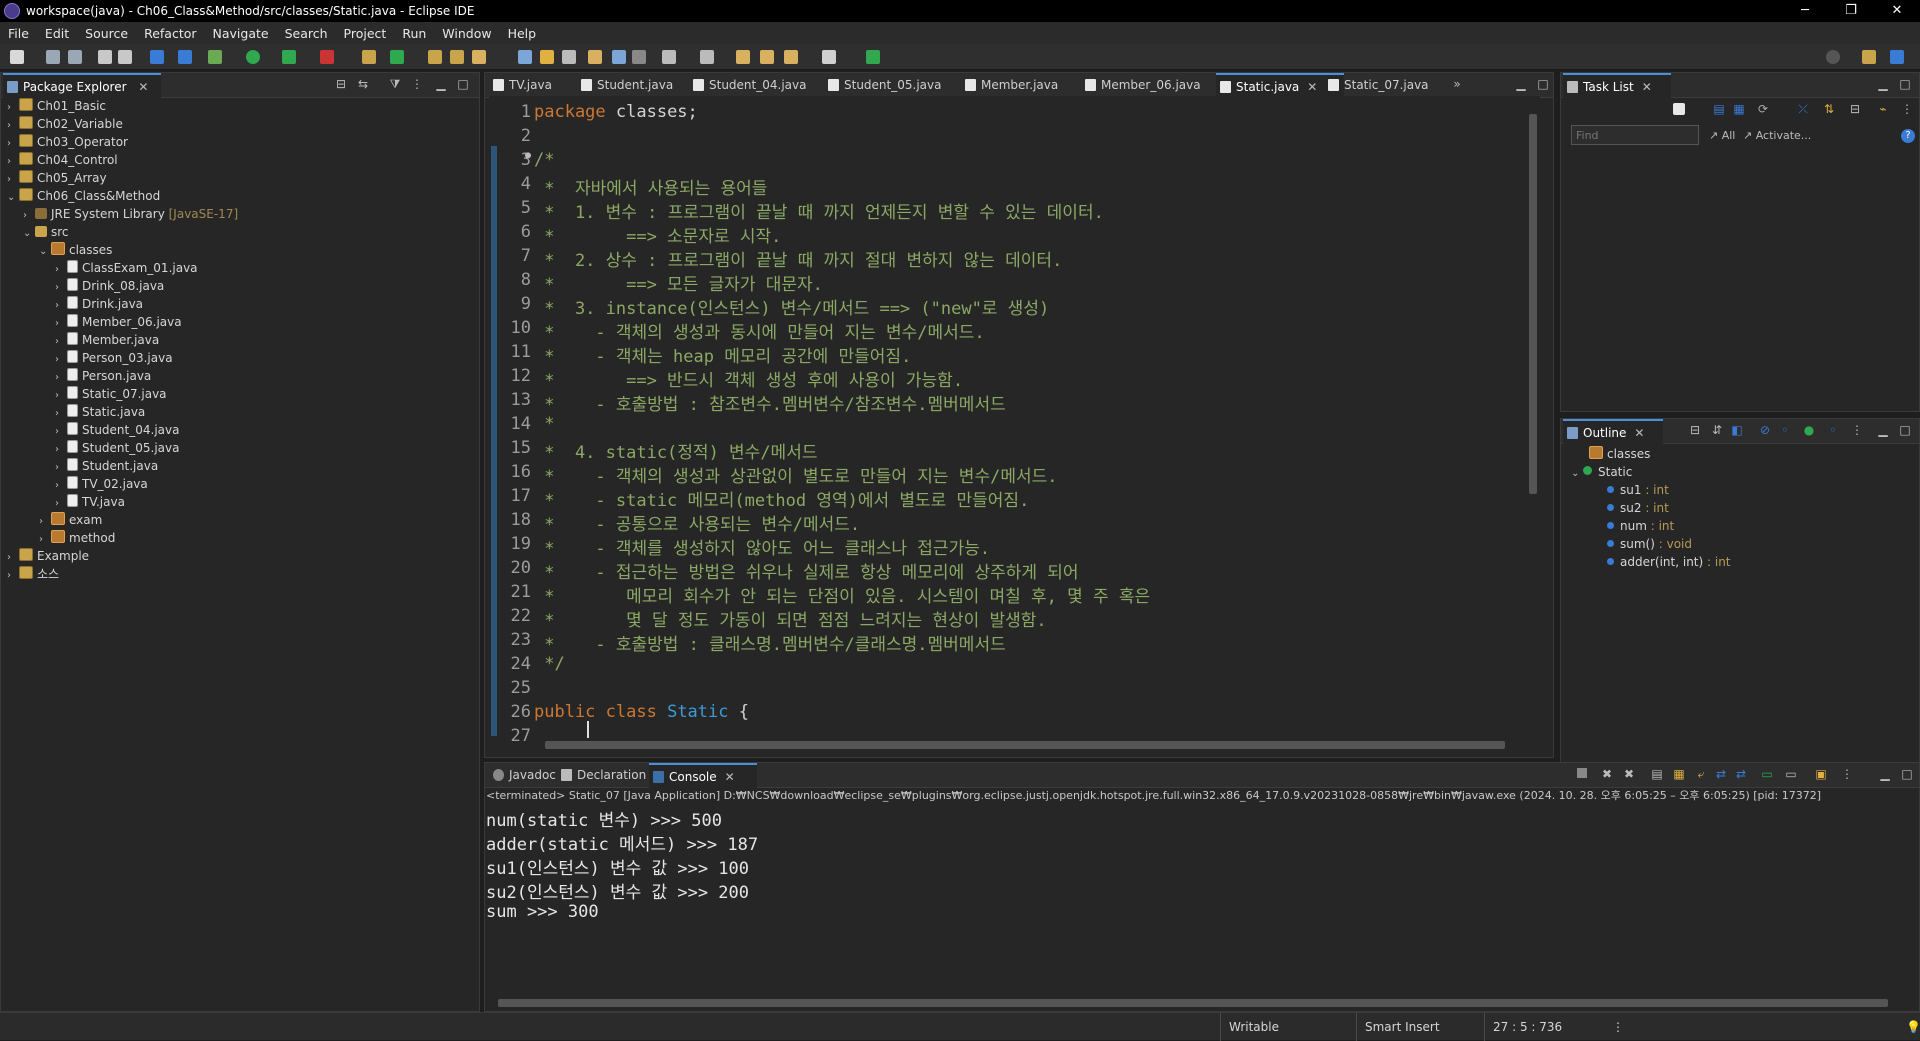 The height and width of the screenshot is (1041, 1920). Describe the element at coordinates (13, 576) in the screenshot. I see `chevron-right-icon: ›` at that location.